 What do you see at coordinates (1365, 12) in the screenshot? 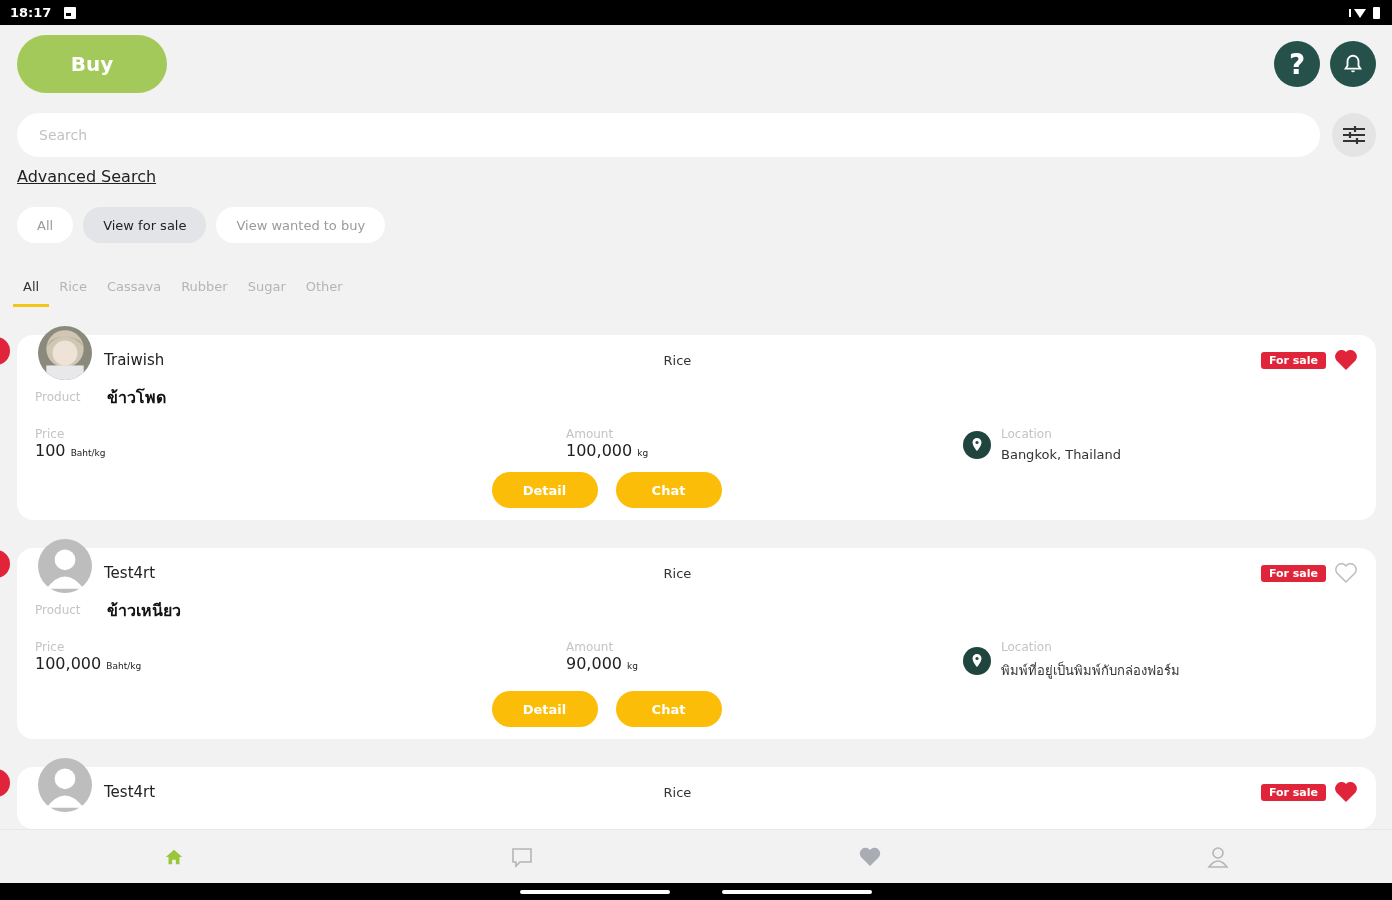
I see `signal-icon` at bounding box center [1365, 12].